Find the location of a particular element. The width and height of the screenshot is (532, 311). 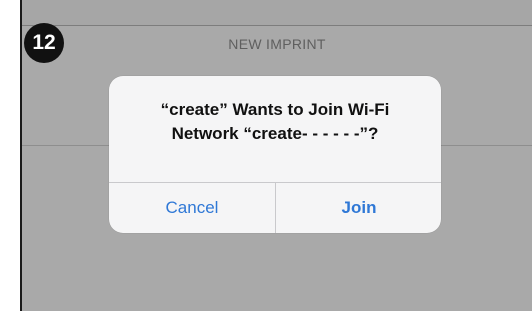

status-bar is located at coordinates (277, 13).